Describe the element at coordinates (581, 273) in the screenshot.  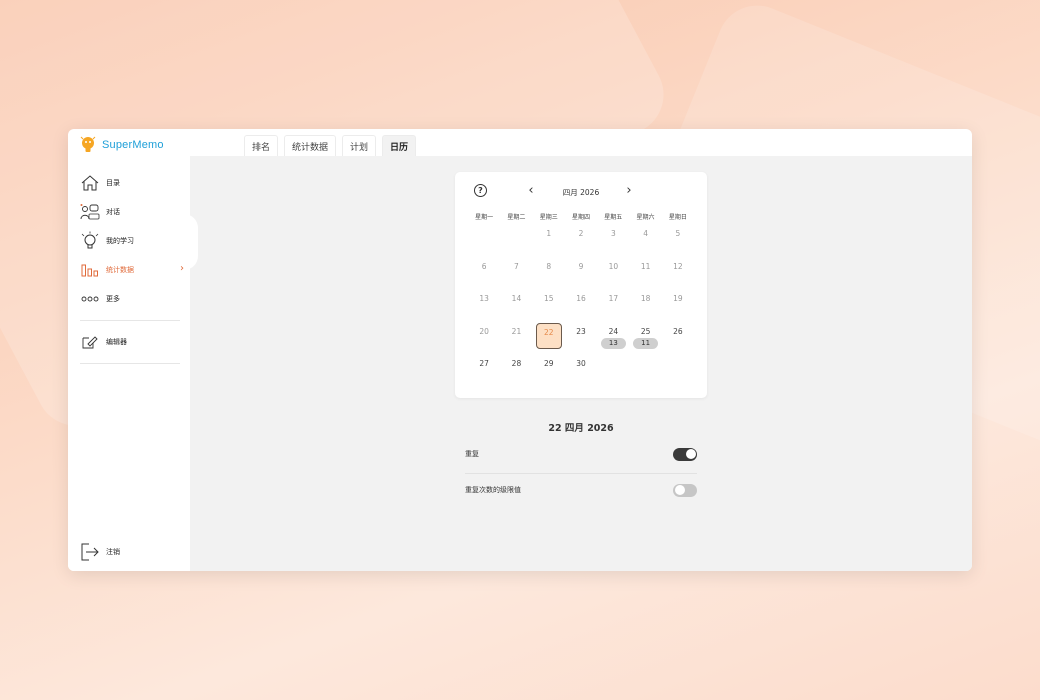
I see `calendar-day: 9` at that location.